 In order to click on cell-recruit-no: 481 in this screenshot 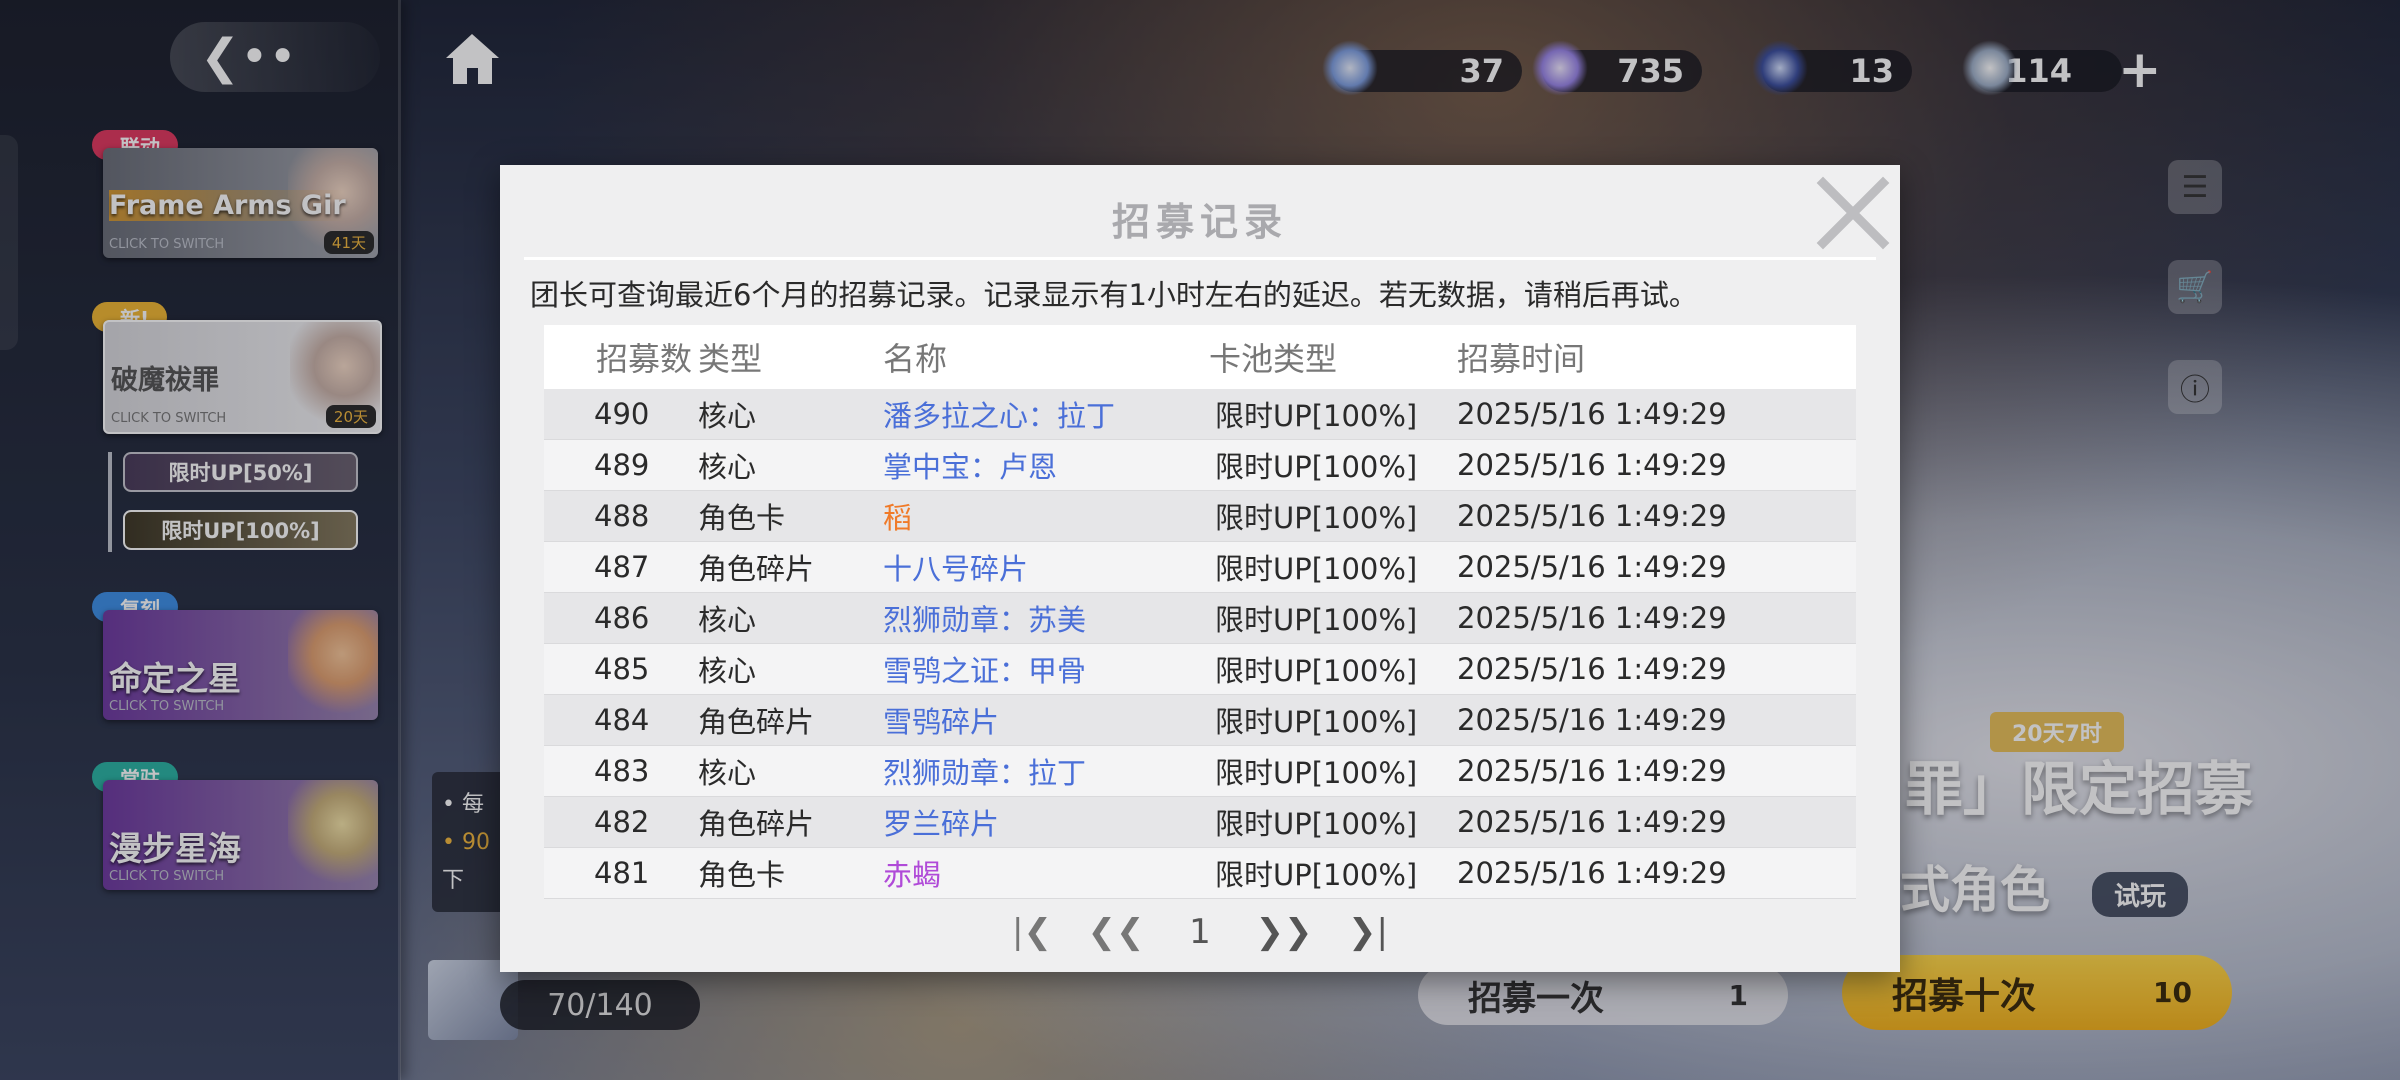, I will do `click(622, 873)`.